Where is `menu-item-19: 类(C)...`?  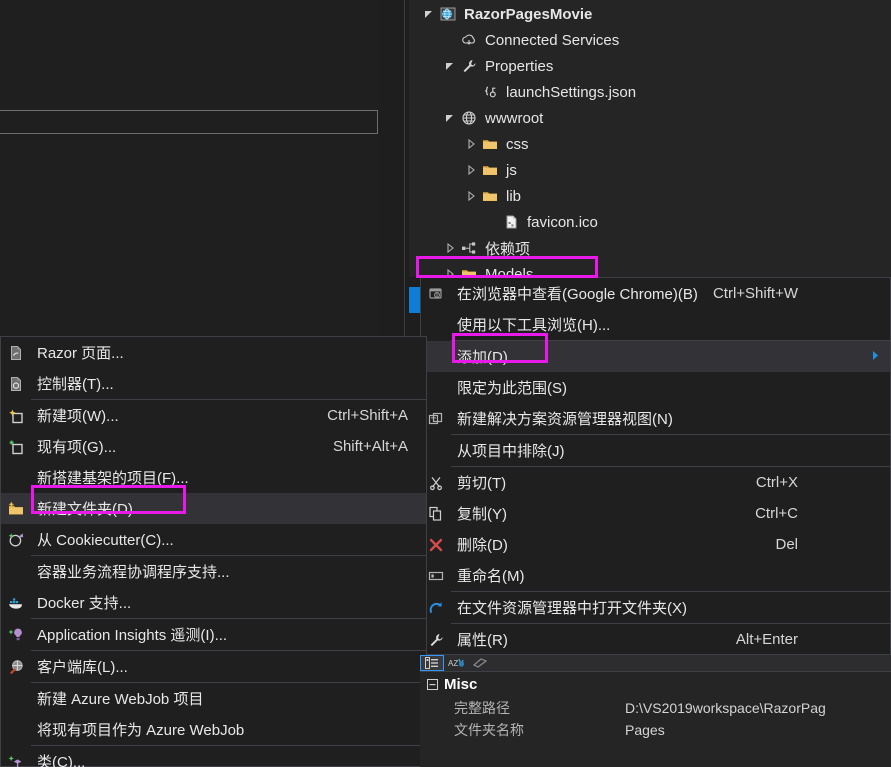 menu-item-19: 类(C)... is located at coordinates (213, 756).